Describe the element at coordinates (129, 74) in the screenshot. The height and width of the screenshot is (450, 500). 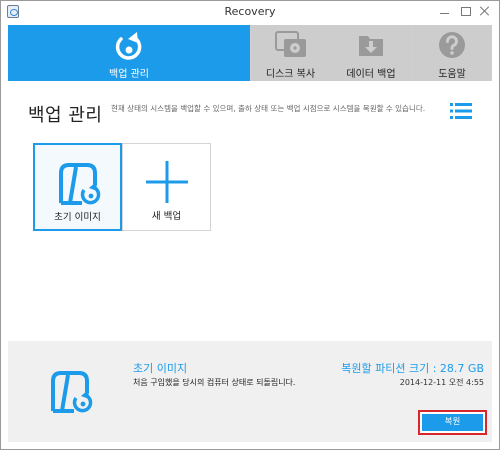
I see `tab-label: 백업 관리` at that location.